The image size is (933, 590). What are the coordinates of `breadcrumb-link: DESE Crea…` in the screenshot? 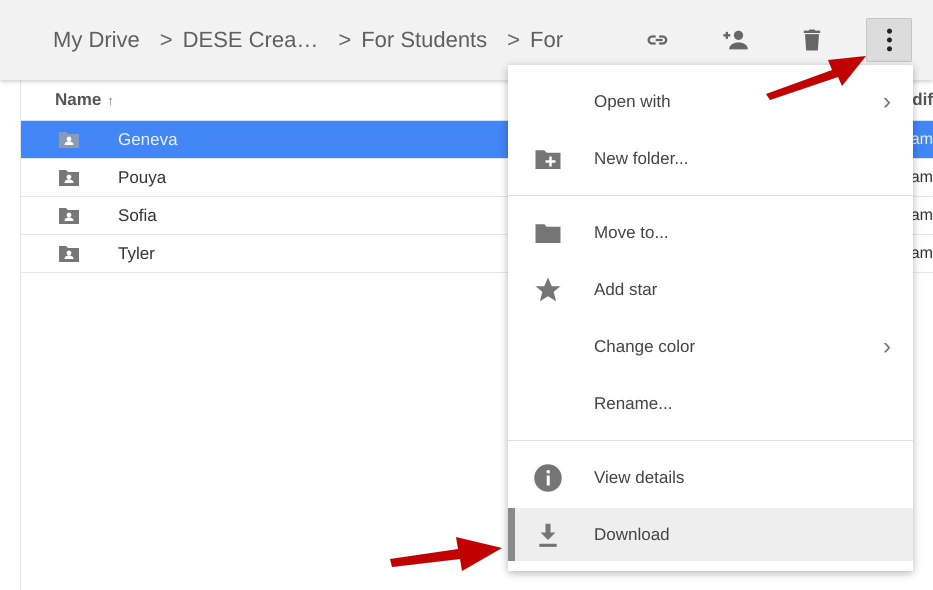 It's located at (250, 40).